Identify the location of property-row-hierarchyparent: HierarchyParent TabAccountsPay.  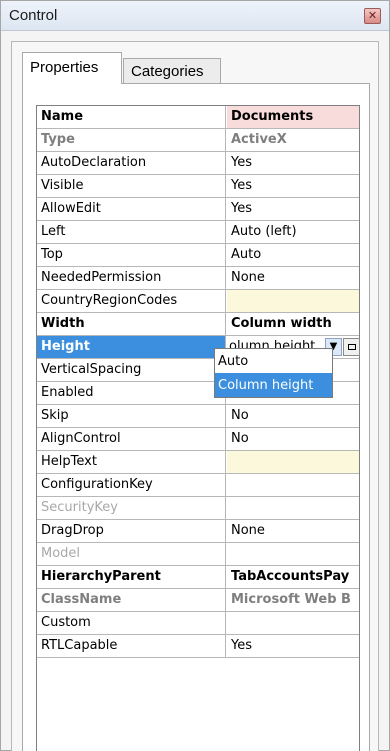
(198, 577).